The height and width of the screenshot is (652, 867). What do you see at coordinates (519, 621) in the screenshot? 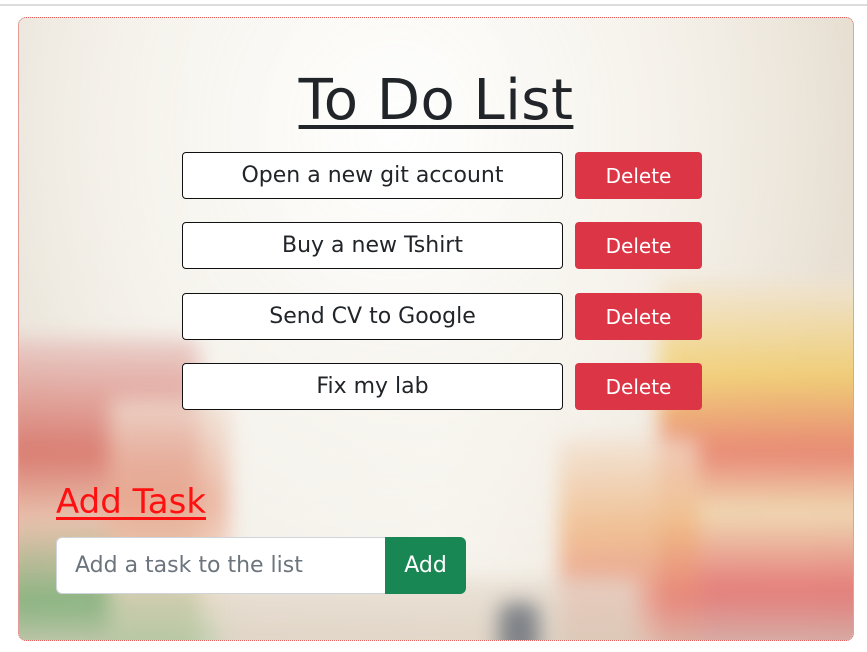
I see `background-person` at bounding box center [519, 621].